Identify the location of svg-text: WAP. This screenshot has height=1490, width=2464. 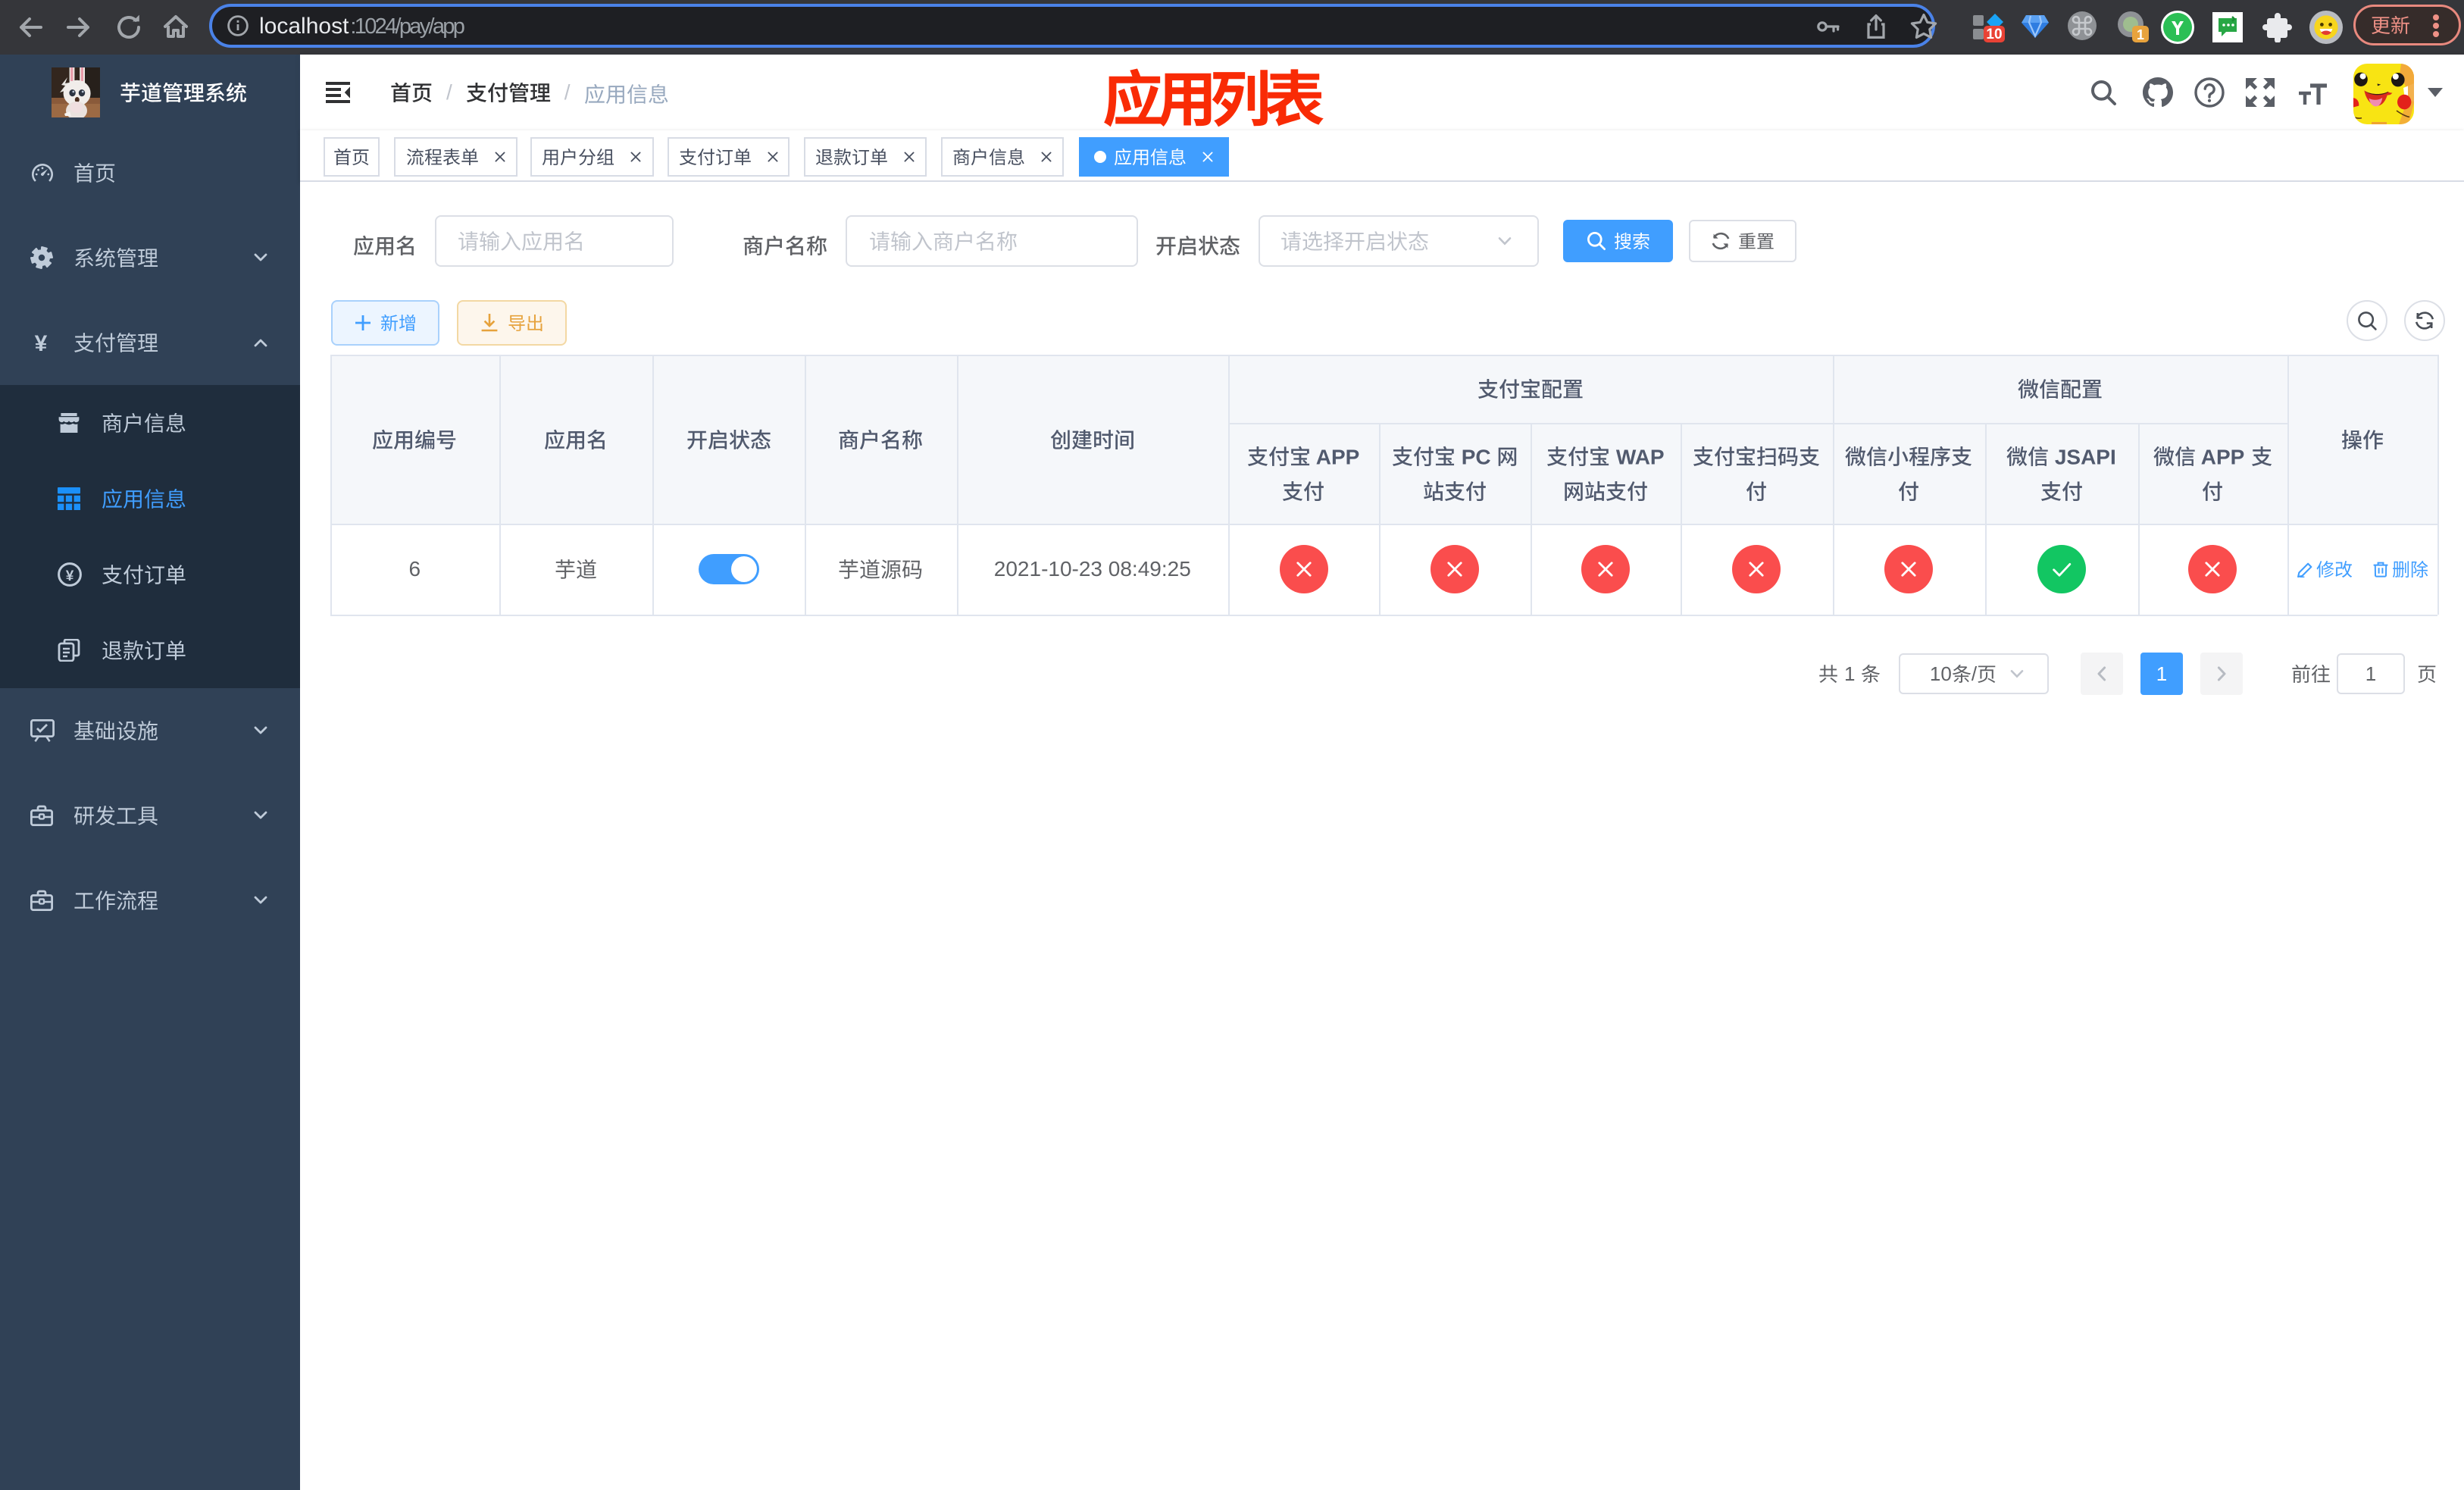
(1637, 456).